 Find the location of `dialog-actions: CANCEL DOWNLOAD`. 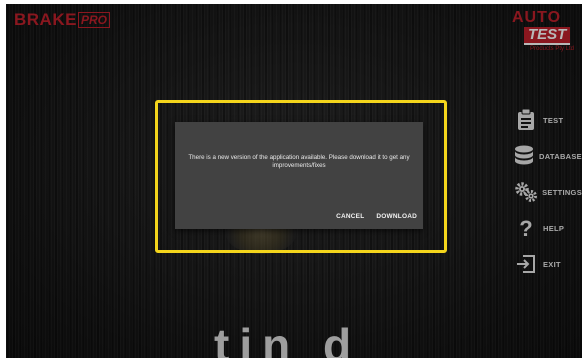

dialog-actions: CANCEL DOWNLOAD is located at coordinates (376, 216).